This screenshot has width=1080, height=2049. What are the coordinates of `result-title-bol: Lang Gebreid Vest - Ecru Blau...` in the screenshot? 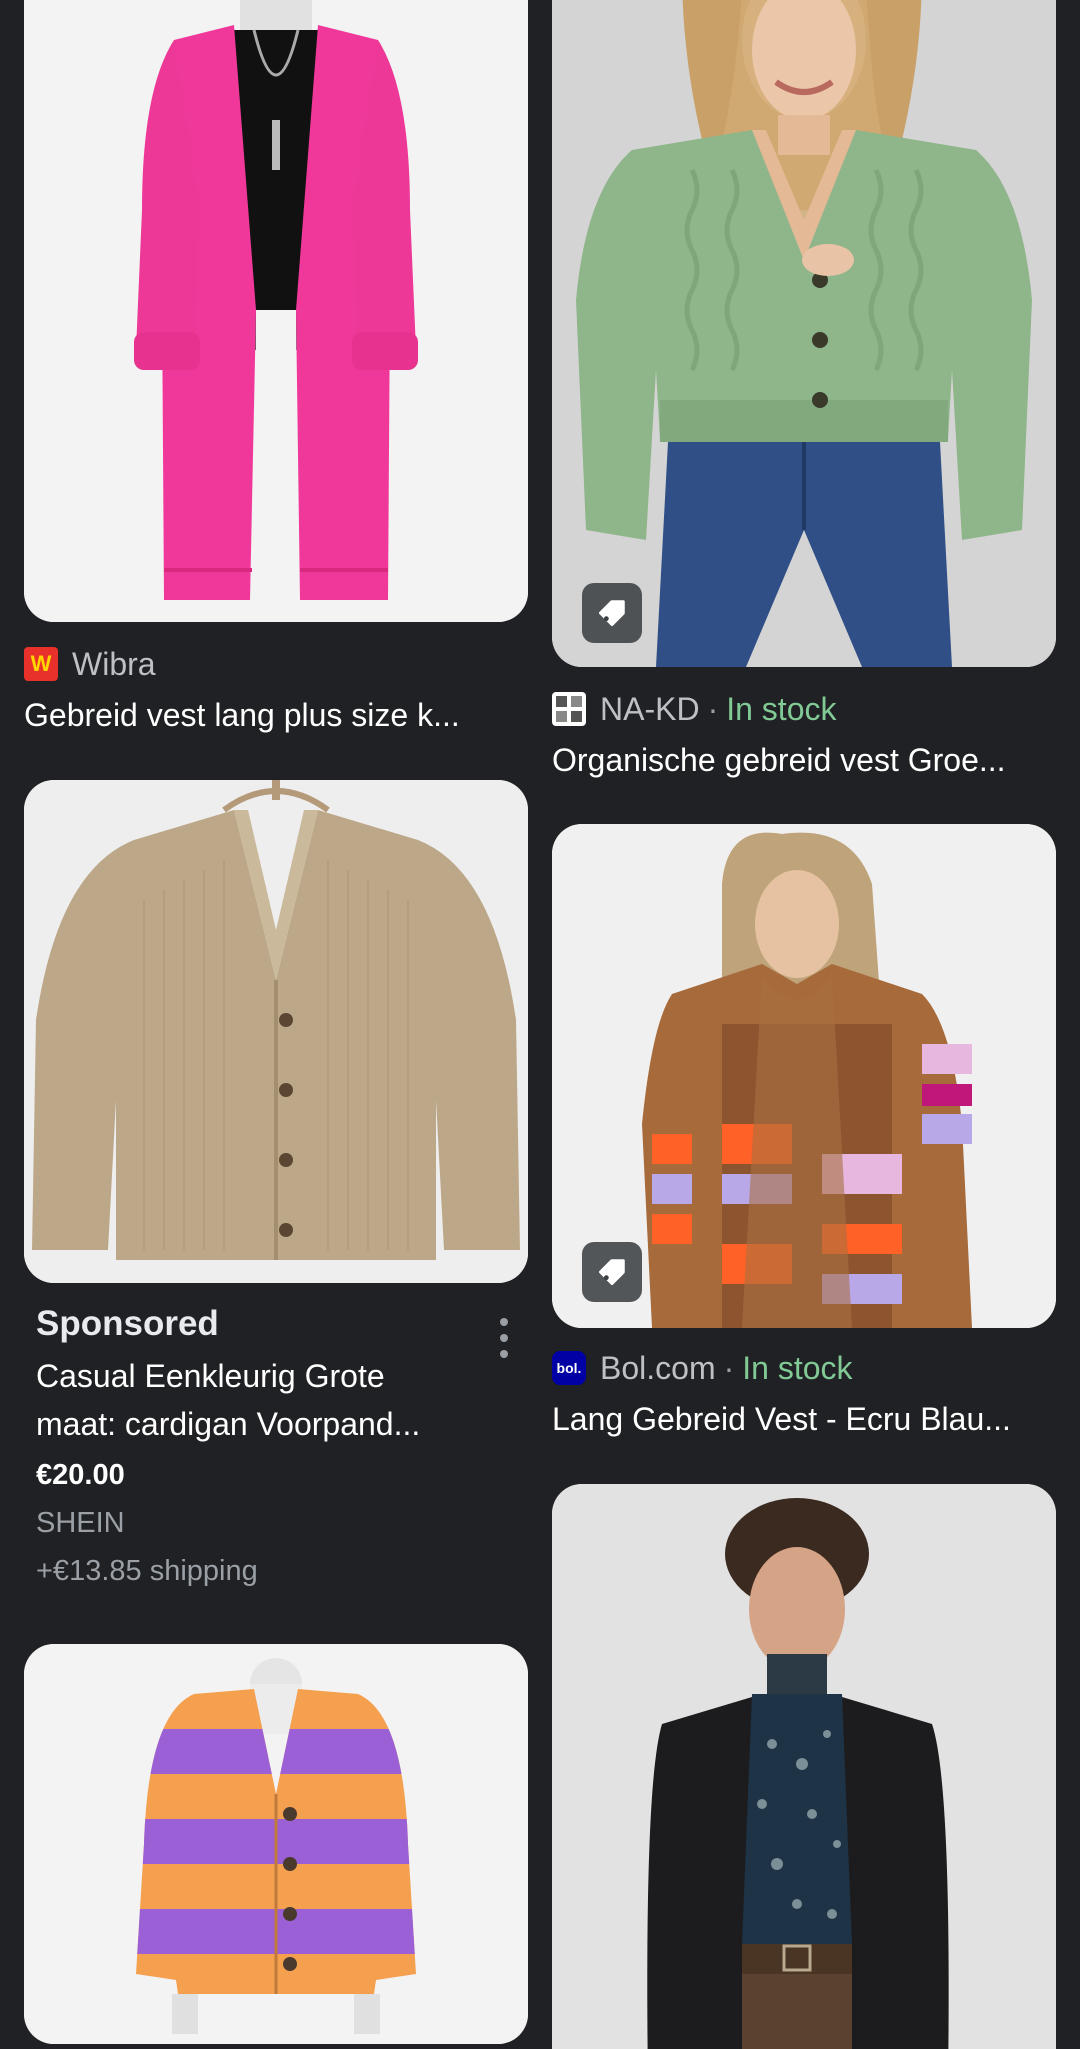 It's located at (804, 1419).